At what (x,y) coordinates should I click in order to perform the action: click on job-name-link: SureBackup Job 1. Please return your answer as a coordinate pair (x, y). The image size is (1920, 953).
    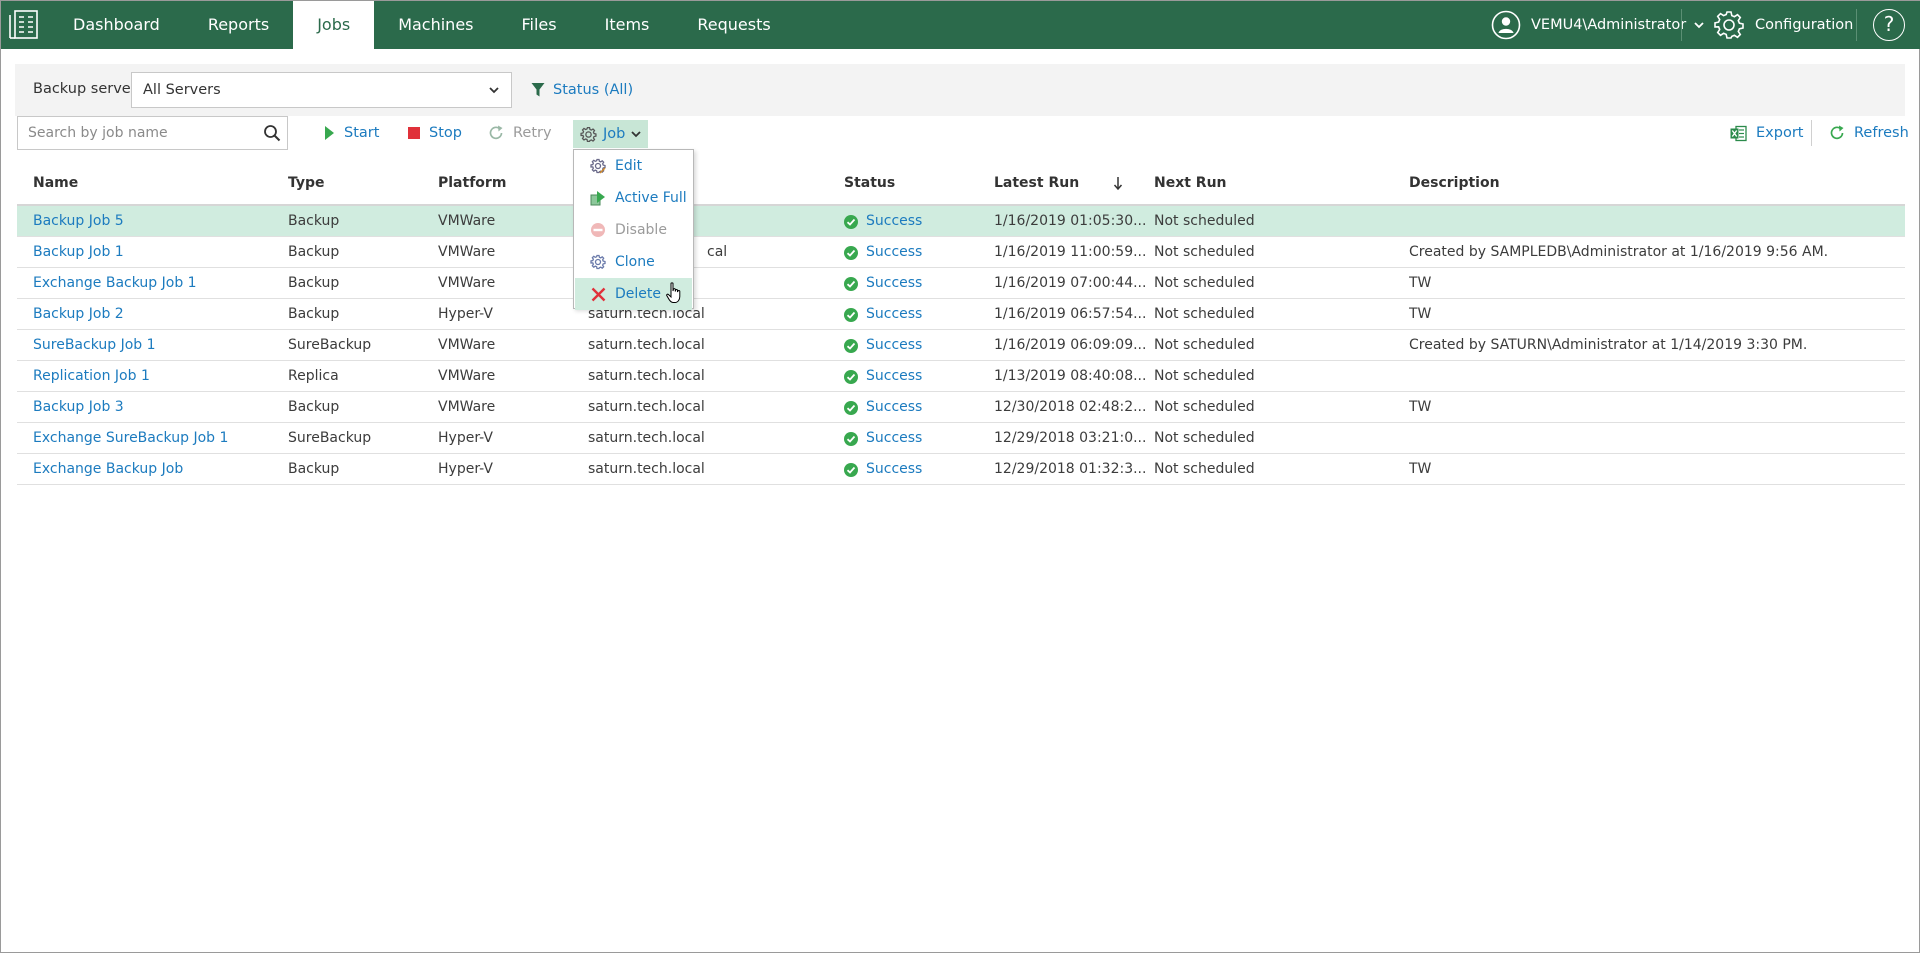
    Looking at the image, I should click on (94, 345).